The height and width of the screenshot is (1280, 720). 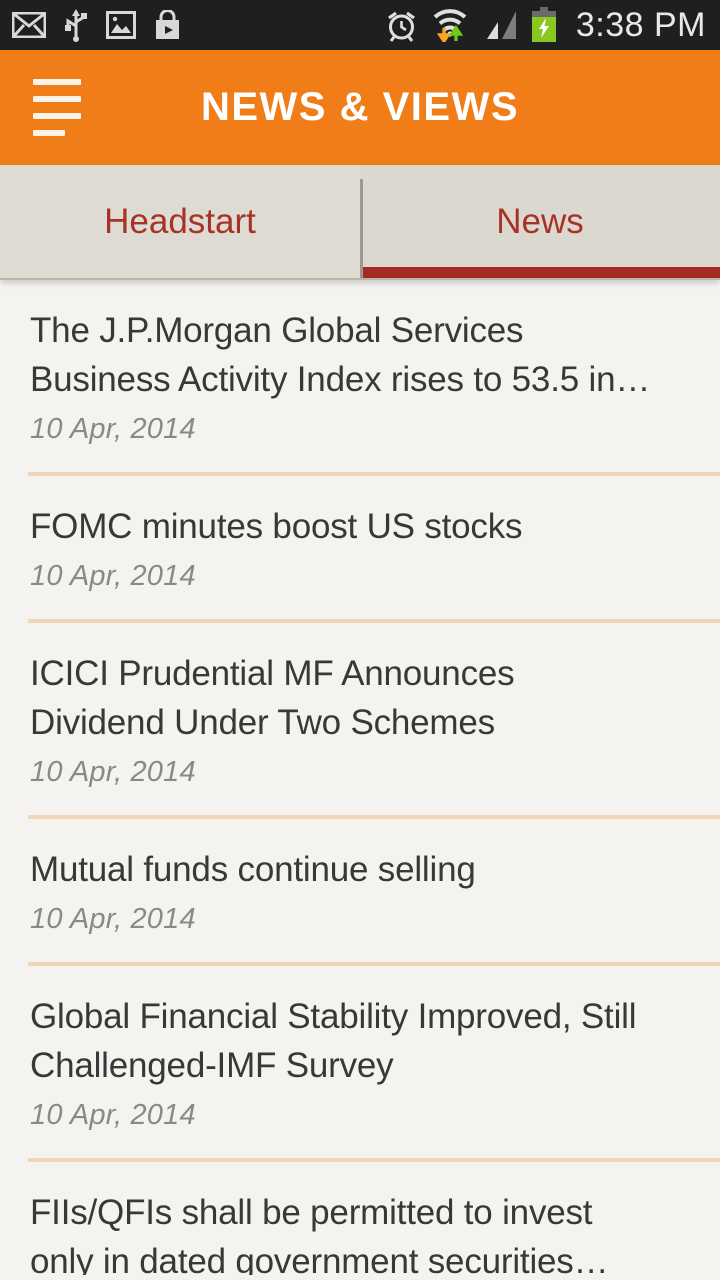 I want to click on tab-news: News, so click(x=540, y=221).